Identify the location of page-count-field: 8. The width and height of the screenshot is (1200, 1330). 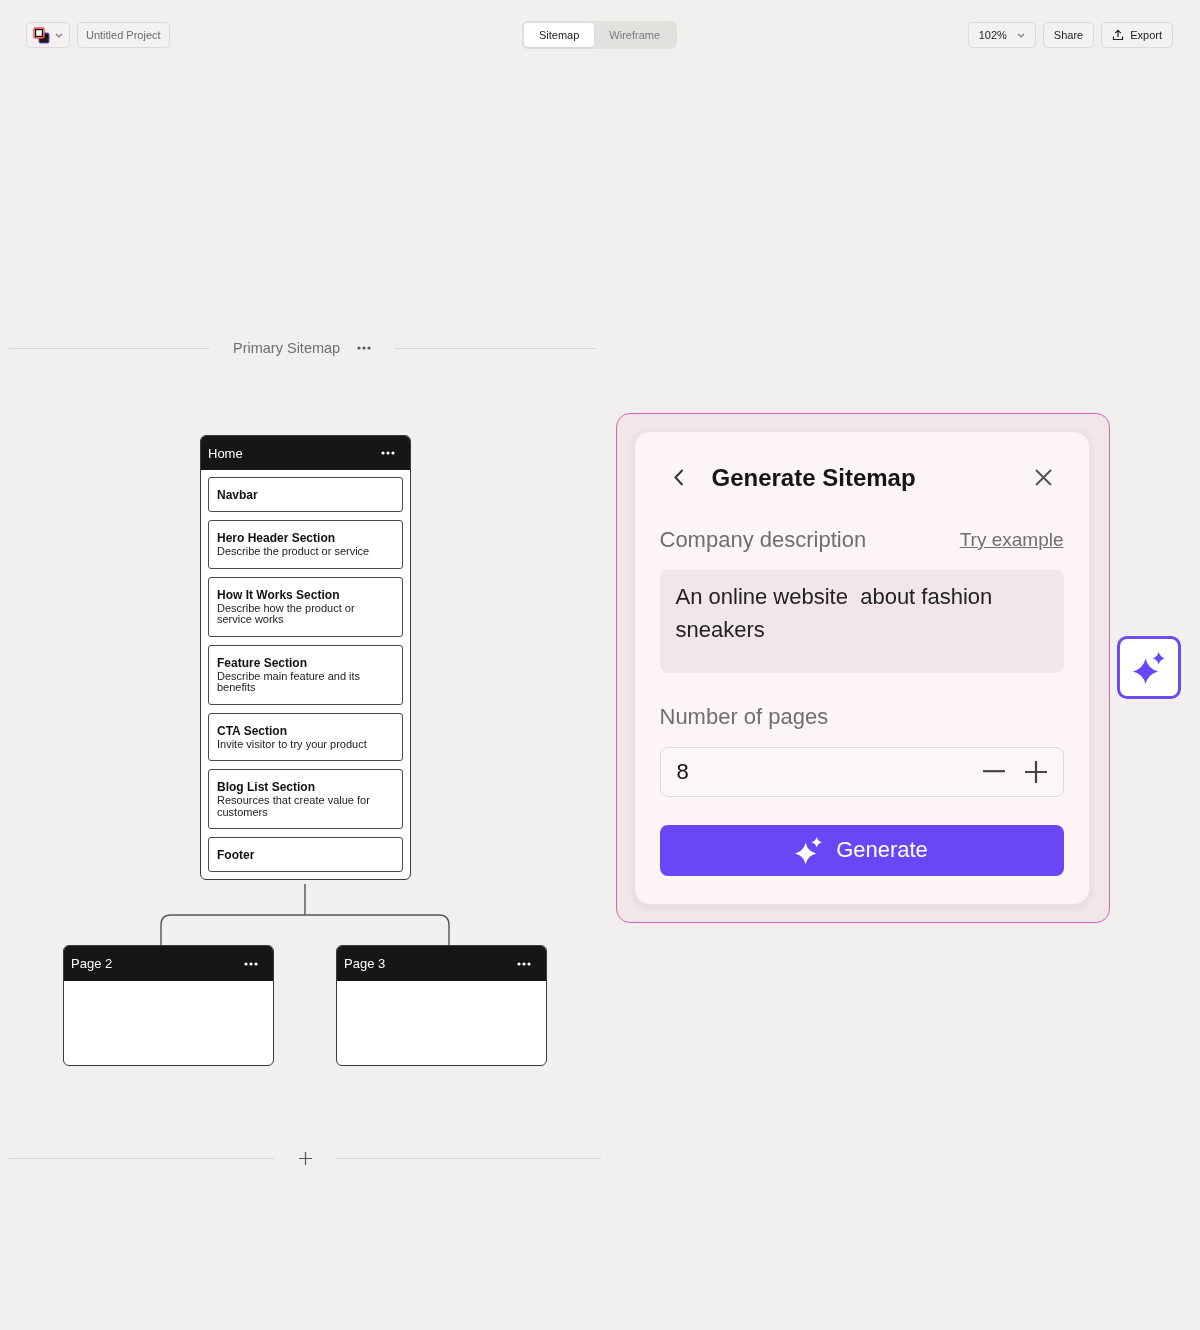
(861, 771).